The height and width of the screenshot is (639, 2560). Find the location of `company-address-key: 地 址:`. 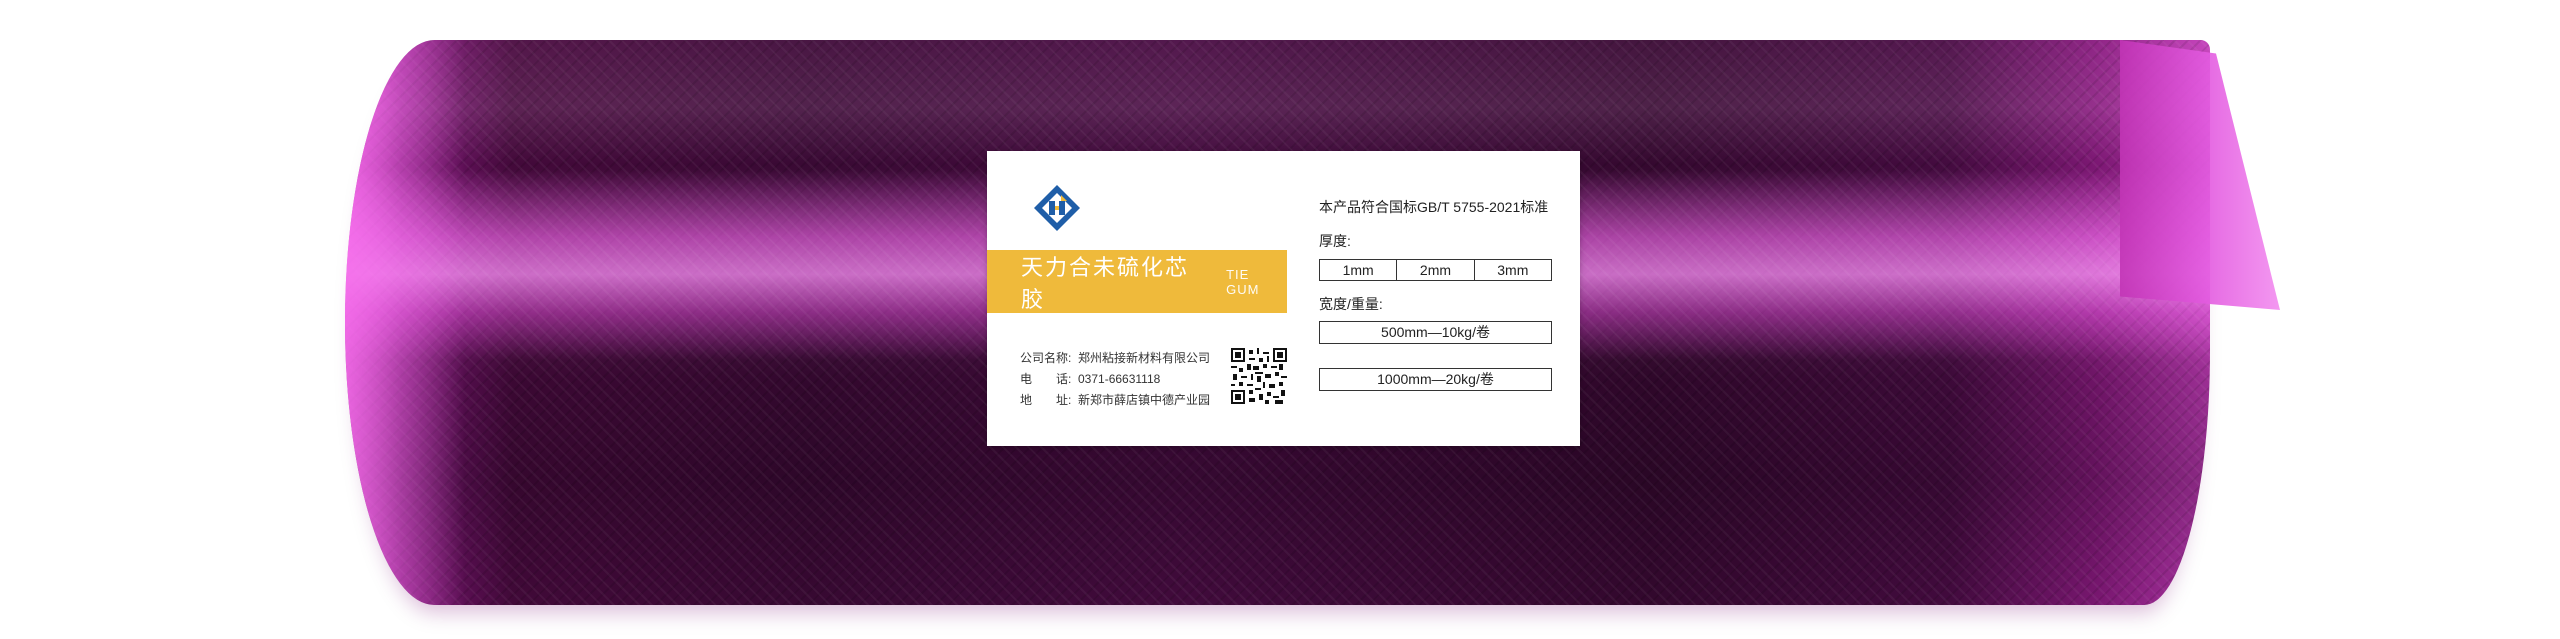

company-address-key: 地 址: is located at coordinates (1046, 400).